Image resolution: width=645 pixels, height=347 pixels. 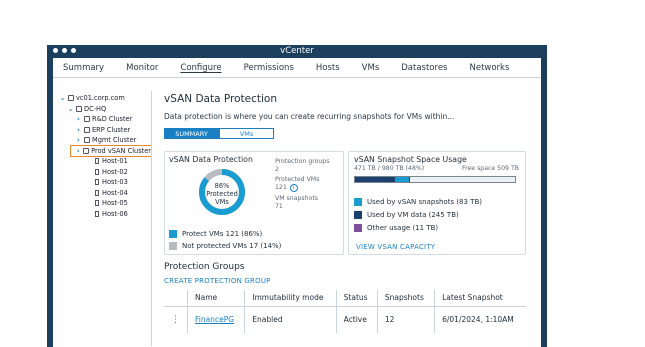 What do you see at coordinates (409, 179) in the screenshot?
I see `bar-other-segment` at bounding box center [409, 179].